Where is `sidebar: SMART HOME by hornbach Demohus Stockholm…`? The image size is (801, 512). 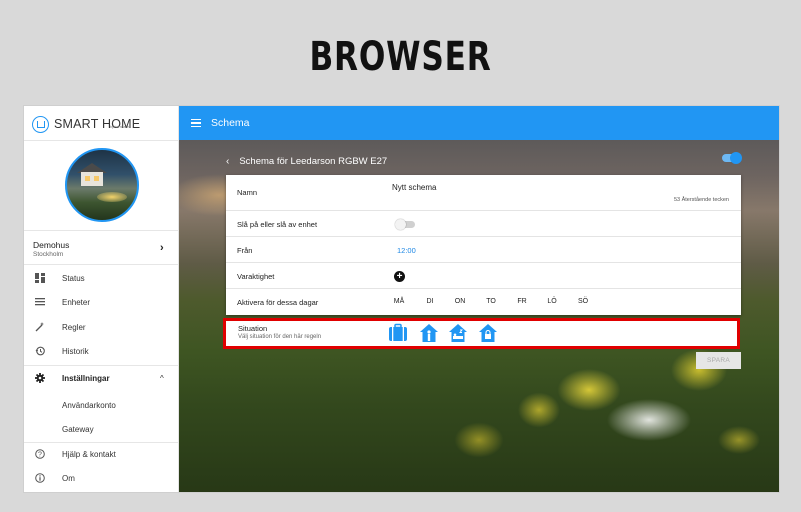
sidebar: SMART HOME by hornbach Demohus Stockholm… is located at coordinates (101, 299).